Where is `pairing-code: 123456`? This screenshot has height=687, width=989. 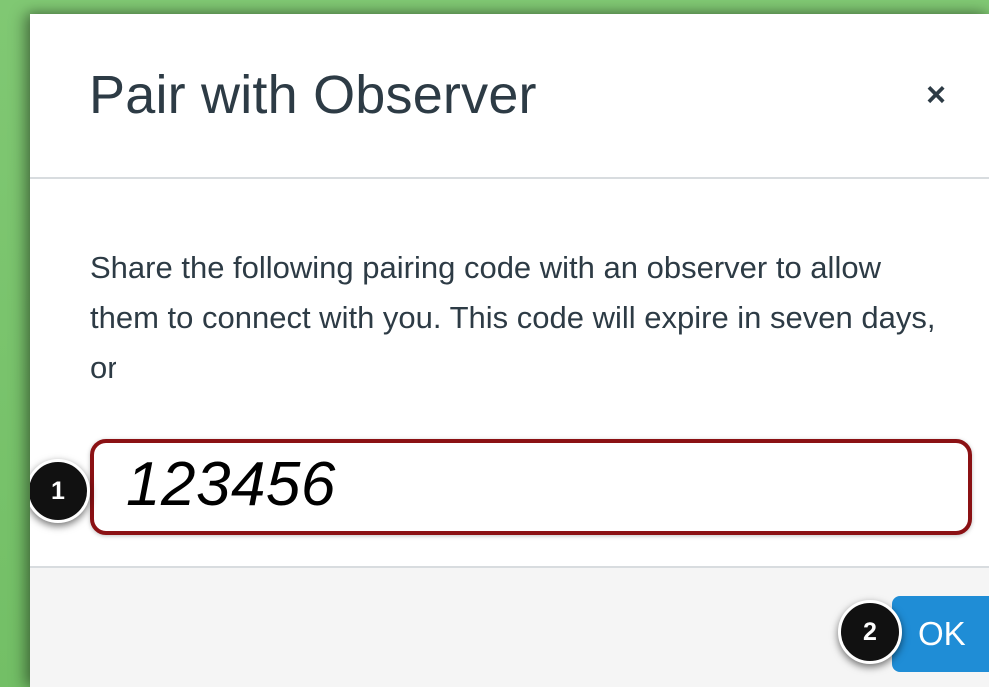
pairing-code: 123456 is located at coordinates (231, 484).